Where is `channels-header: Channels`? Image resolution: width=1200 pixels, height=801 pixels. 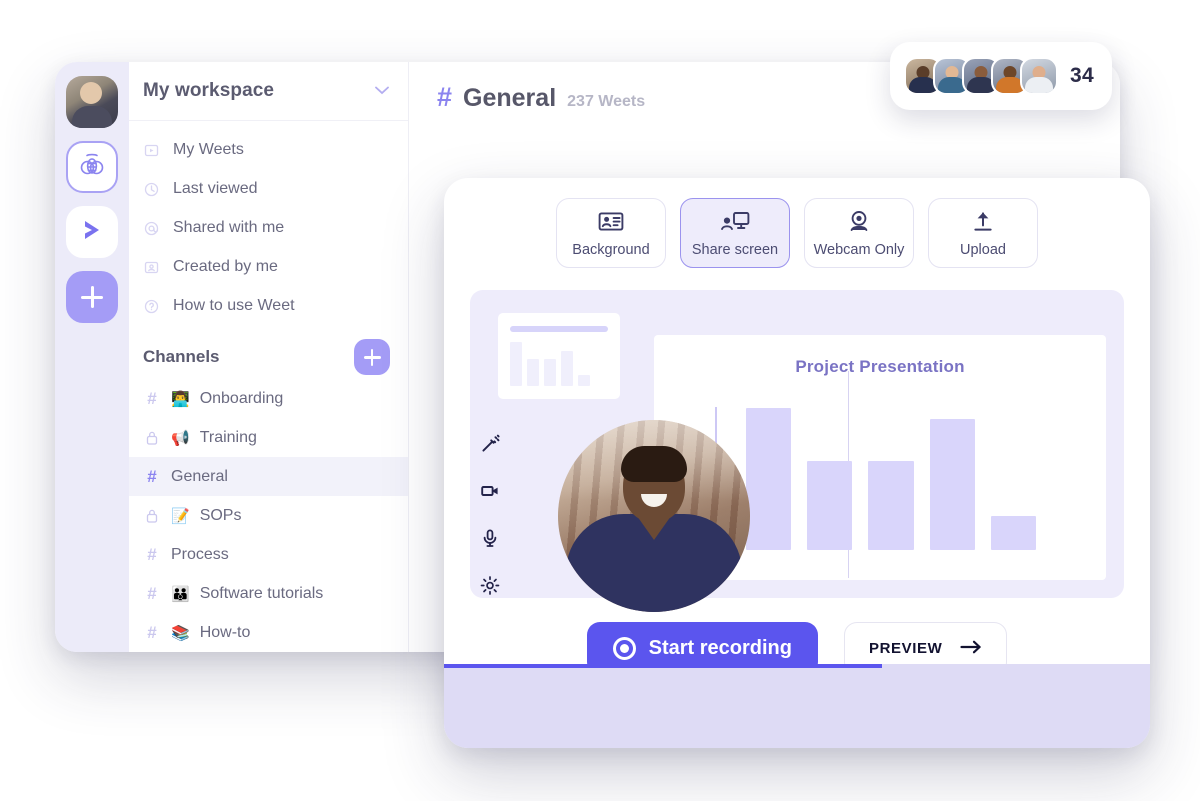
channels-header: Channels is located at coordinates (268, 357).